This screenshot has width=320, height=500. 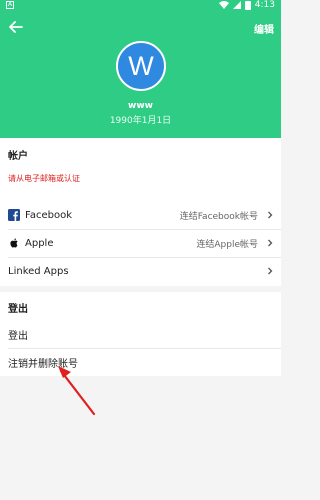 I want to click on signal-icon, so click(x=236, y=5).